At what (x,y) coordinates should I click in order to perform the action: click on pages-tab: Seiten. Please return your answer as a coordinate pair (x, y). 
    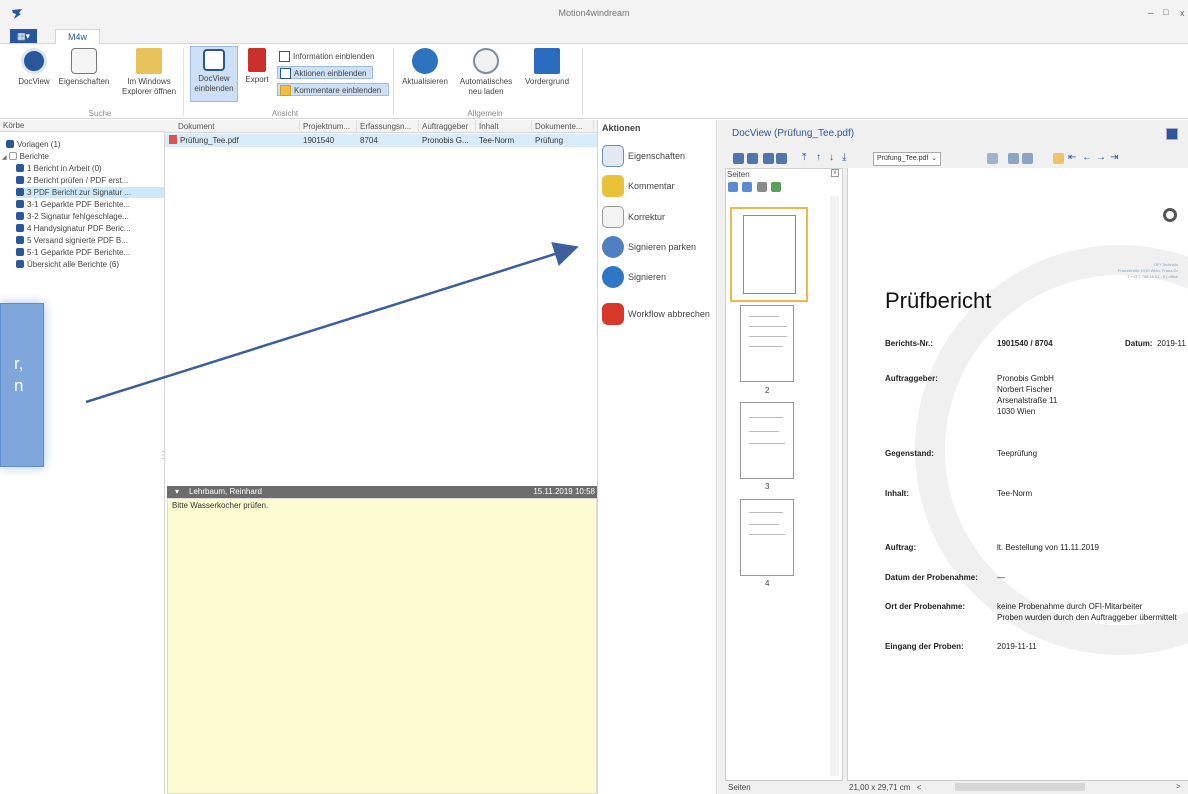
    Looking at the image, I should click on (784, 787).